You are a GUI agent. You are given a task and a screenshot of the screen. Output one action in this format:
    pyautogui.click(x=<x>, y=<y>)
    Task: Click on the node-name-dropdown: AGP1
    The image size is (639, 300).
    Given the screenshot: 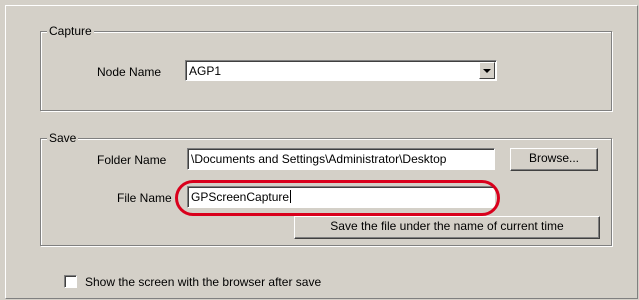 What is the action you would take?
    pyautogui.click(x=341, y=70)
    